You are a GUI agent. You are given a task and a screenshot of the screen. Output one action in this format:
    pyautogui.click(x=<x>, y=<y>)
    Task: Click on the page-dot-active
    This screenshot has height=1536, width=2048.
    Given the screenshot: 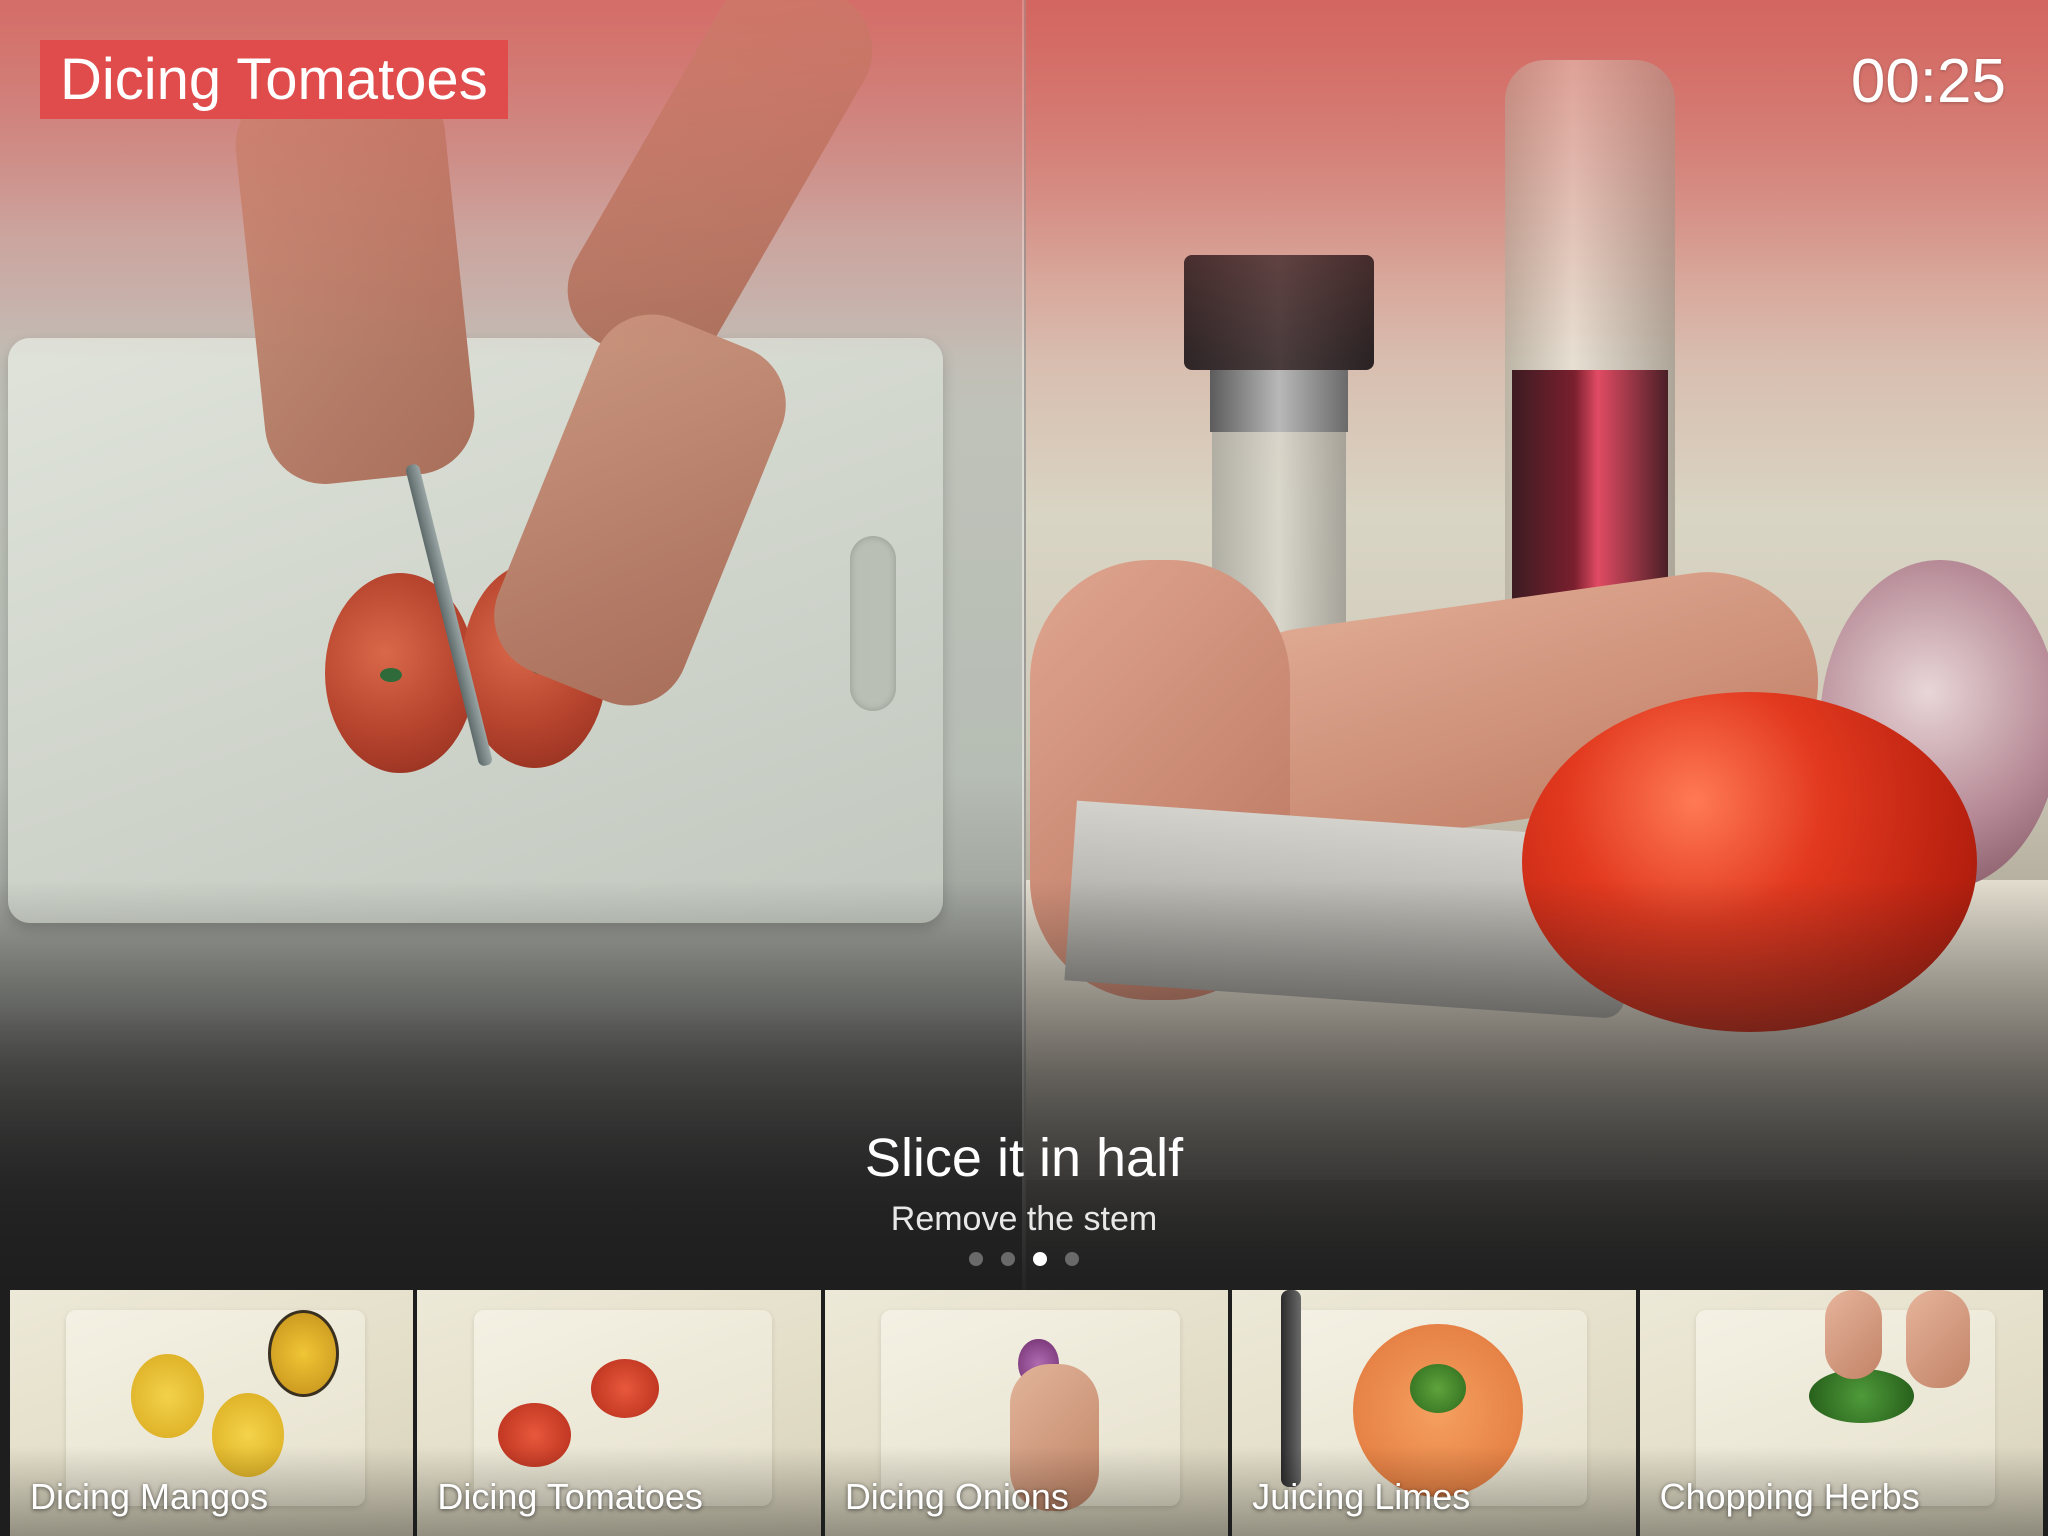 What is the action you would take?
    pyautogui.click(x=1040, y=1259)
    